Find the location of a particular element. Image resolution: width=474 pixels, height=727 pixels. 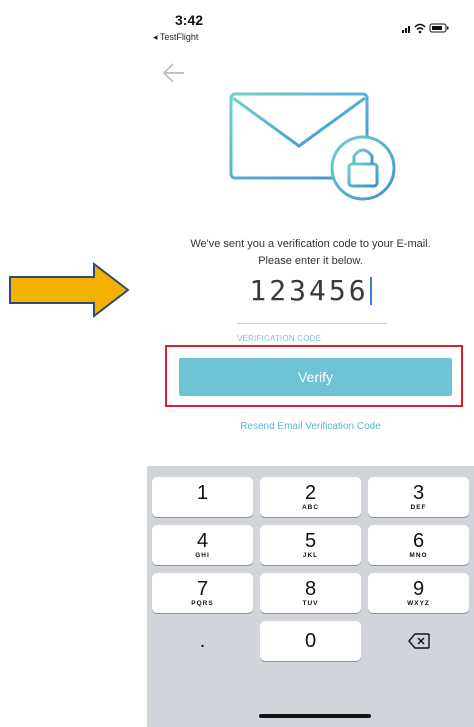

verification-code-value: 123456 is located at coordinates (309, 290).